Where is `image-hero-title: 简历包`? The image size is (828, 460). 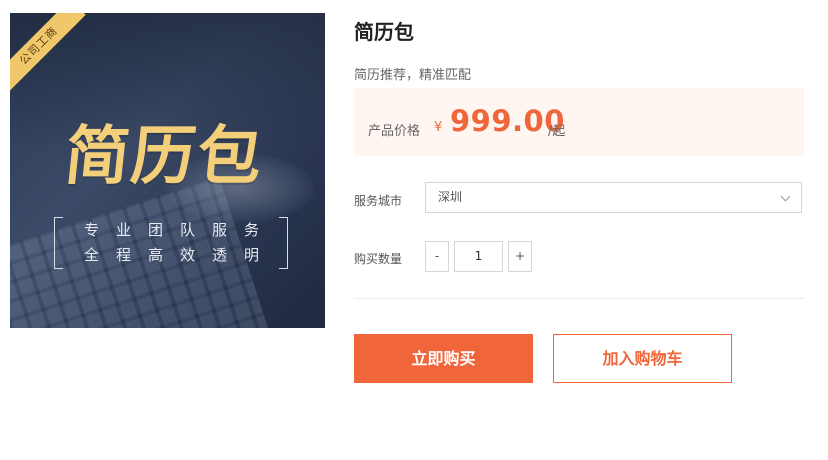 image-hero-title: 简历包 is located at coordinates (164, 157).